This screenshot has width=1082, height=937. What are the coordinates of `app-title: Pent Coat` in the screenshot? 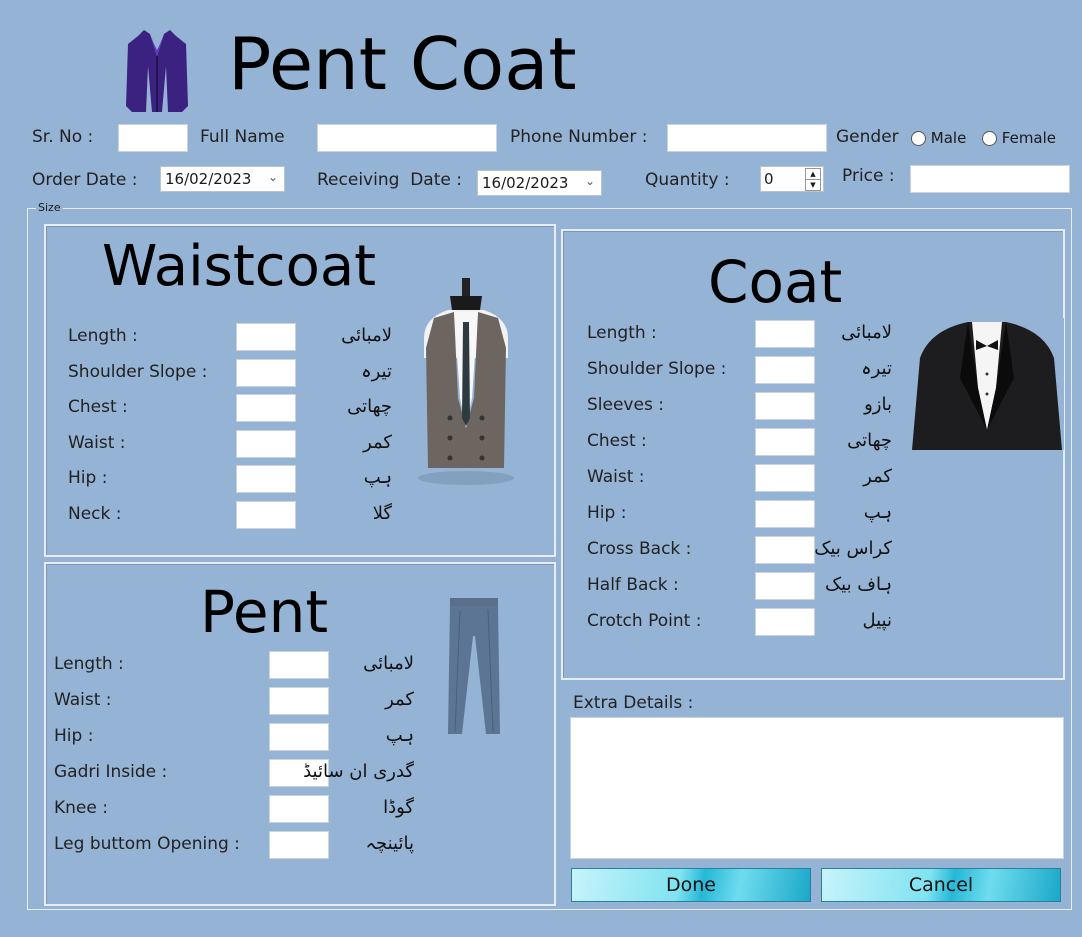 It's located at (402, 64).